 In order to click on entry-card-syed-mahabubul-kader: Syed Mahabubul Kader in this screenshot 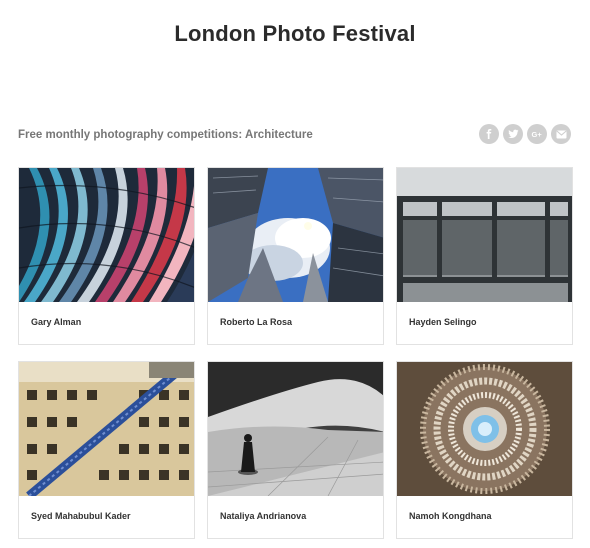, I will do `click(106, 450)`.